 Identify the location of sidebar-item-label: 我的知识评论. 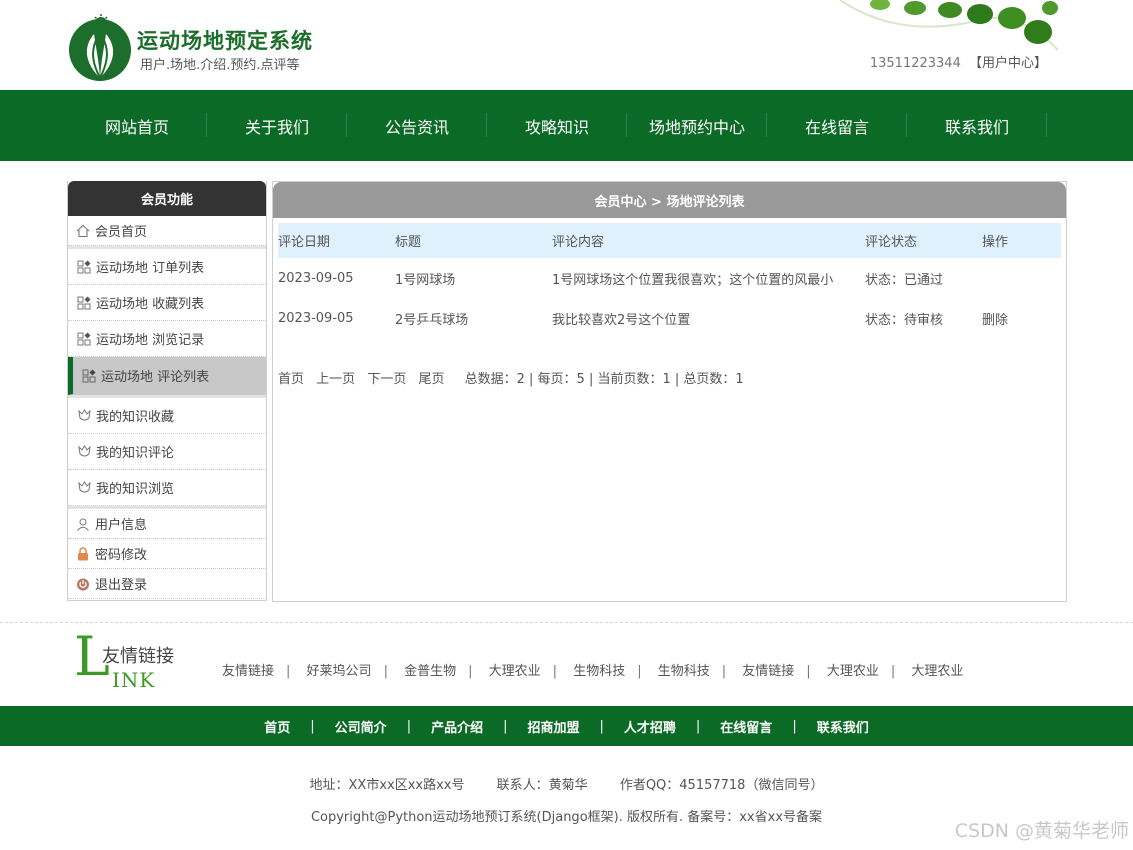
(135, 453).